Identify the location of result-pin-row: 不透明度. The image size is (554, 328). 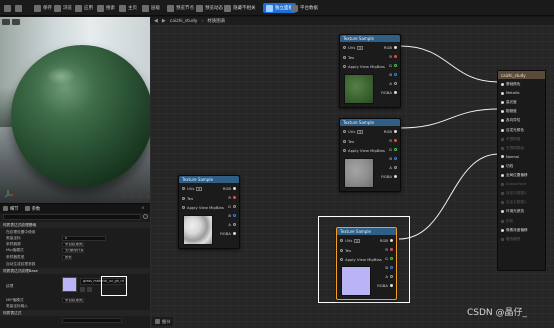
(510, 139).